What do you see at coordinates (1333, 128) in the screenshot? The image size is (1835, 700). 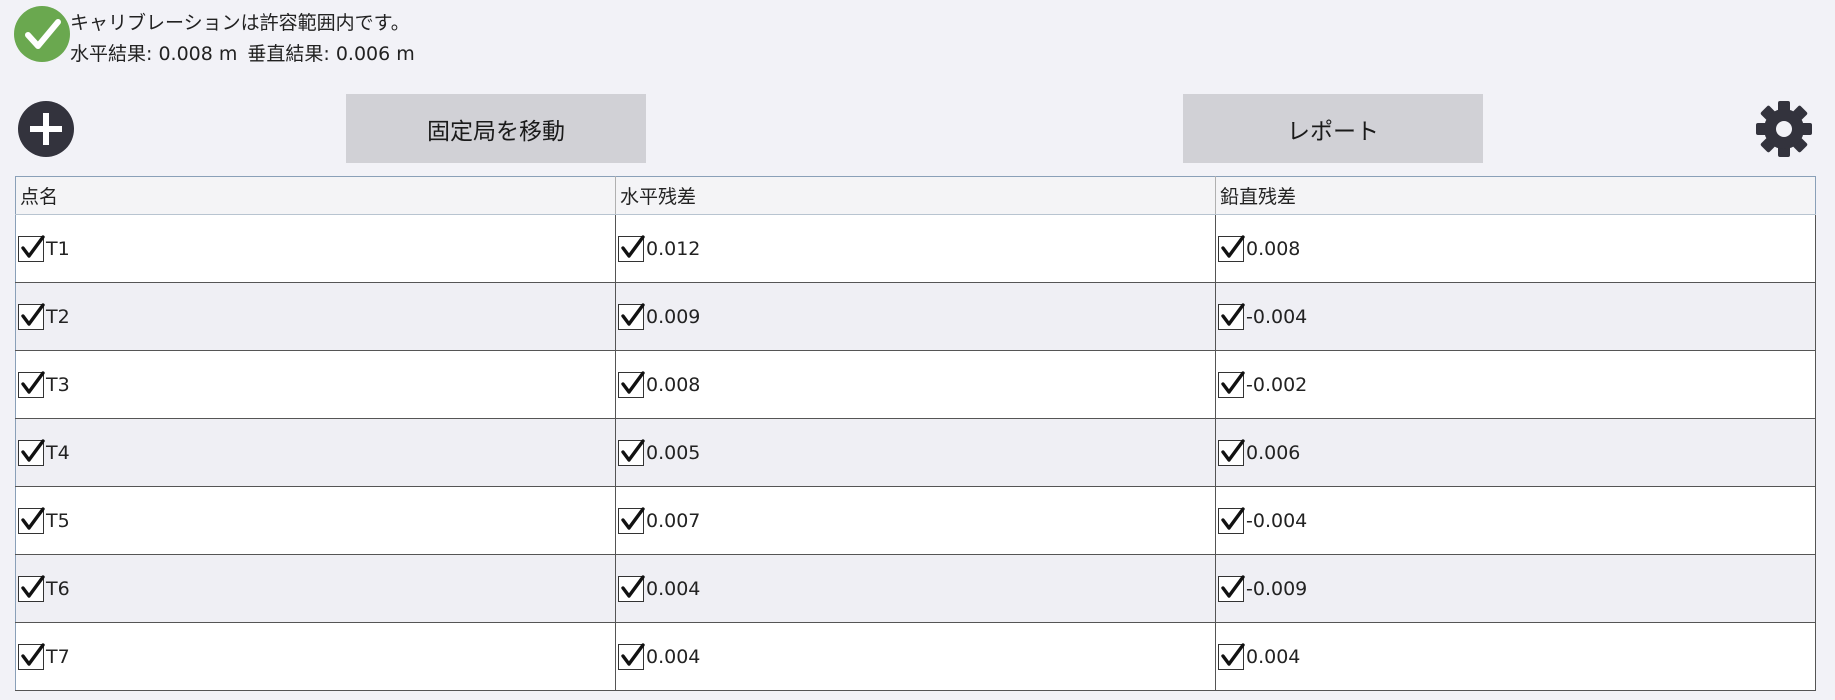 I see `report-button: レポート` at bounding box center [1333, 128].